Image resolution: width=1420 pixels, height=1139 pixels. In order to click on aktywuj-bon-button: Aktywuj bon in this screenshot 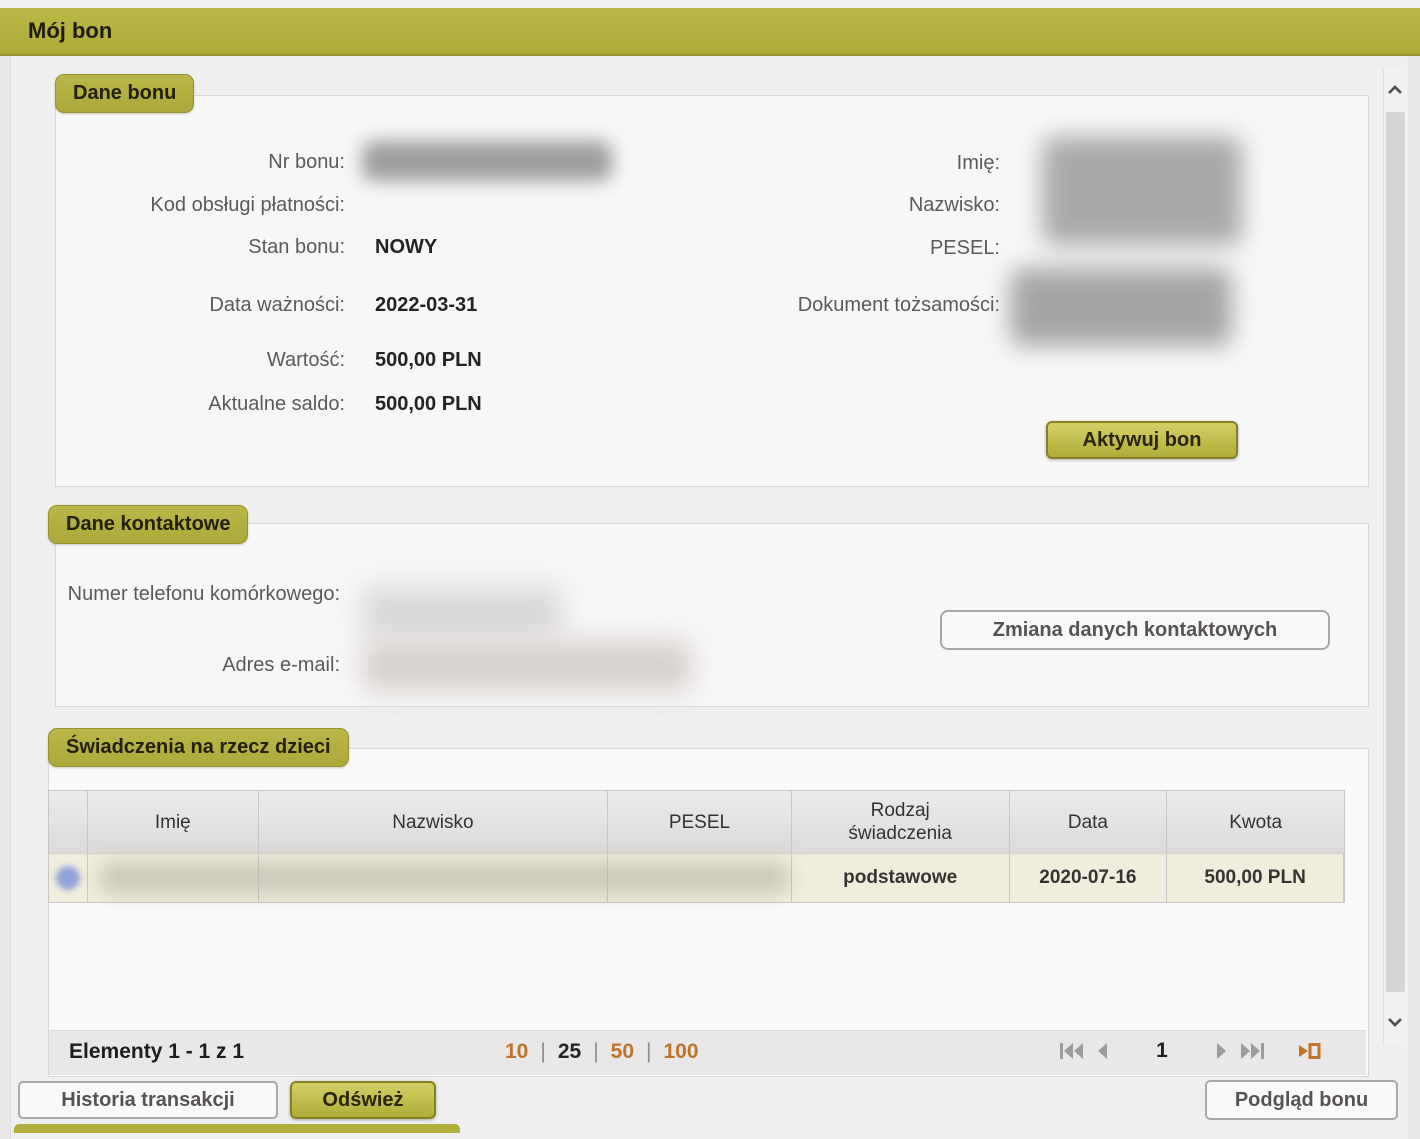, I will do `click(1142, 440)`.